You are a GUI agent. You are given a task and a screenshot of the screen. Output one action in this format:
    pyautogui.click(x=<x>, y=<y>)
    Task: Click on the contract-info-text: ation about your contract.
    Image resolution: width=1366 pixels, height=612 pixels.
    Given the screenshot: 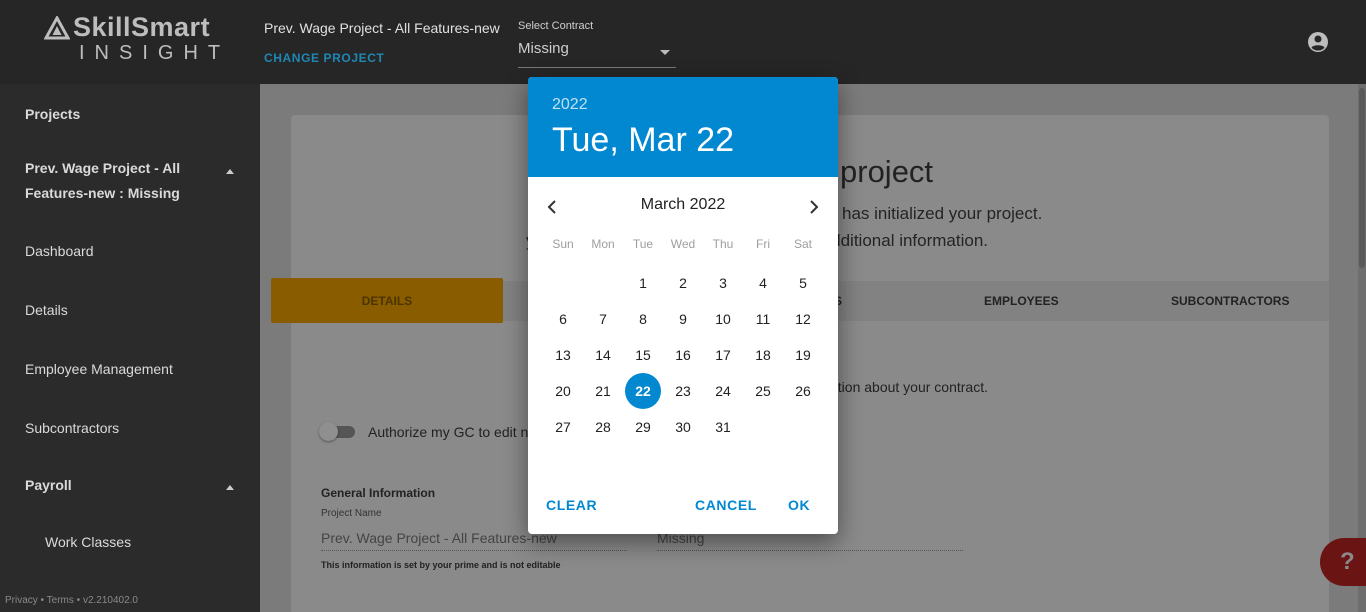 What is the action you would take?
    pyautogui.click(x=909, y=387)
    